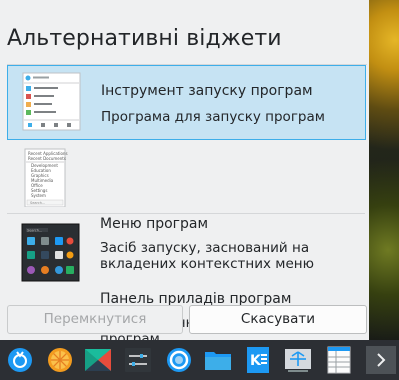 This screenshot has width=399, height=380. I want to click on svg-text: K, so click(256, 361).